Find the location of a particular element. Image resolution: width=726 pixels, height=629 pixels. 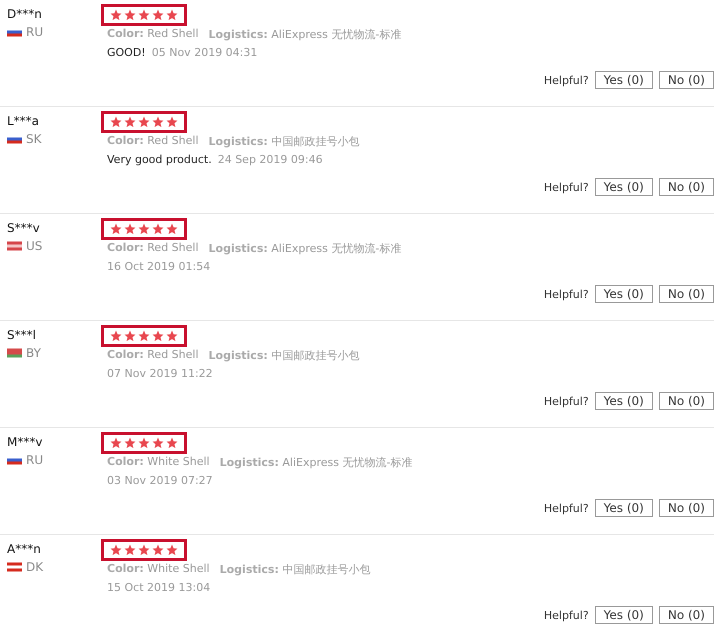

user-name: L***a is located at coordinates (23, 121).